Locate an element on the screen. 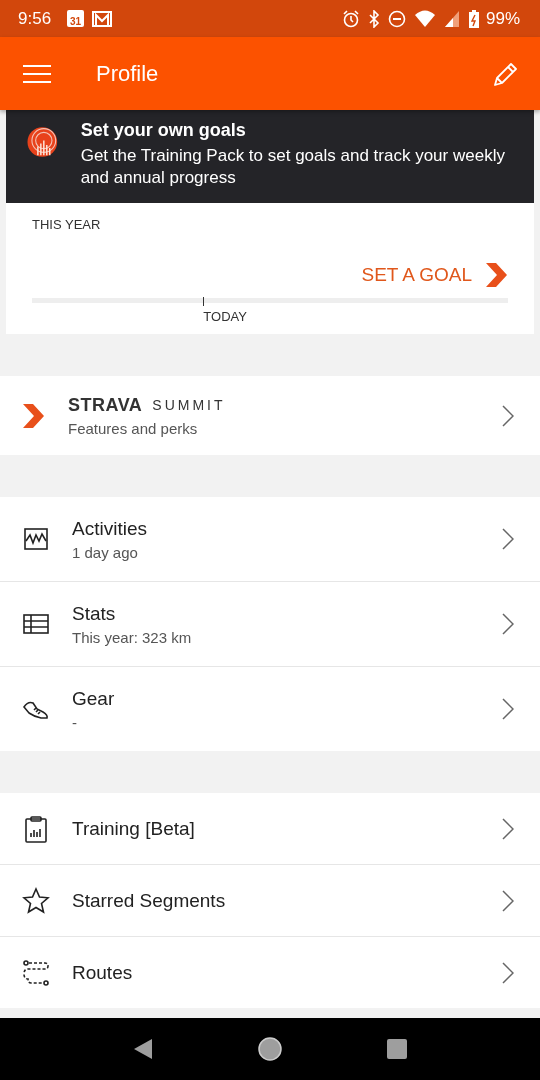 The width and height of the screenshot is (540, 1080). menu-row: Gear - is located at coordinates (270, 709).